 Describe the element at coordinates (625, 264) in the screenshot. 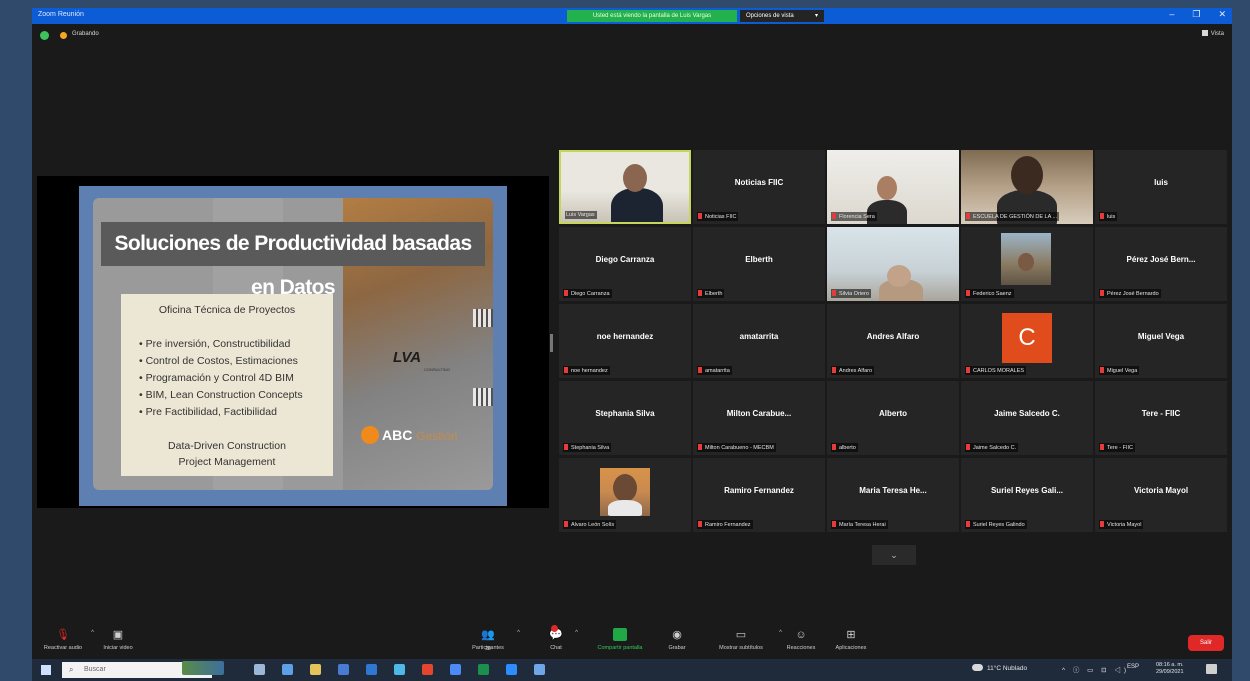

I see `participant-tile: Diego Carranza Diego Carranza` at that location.